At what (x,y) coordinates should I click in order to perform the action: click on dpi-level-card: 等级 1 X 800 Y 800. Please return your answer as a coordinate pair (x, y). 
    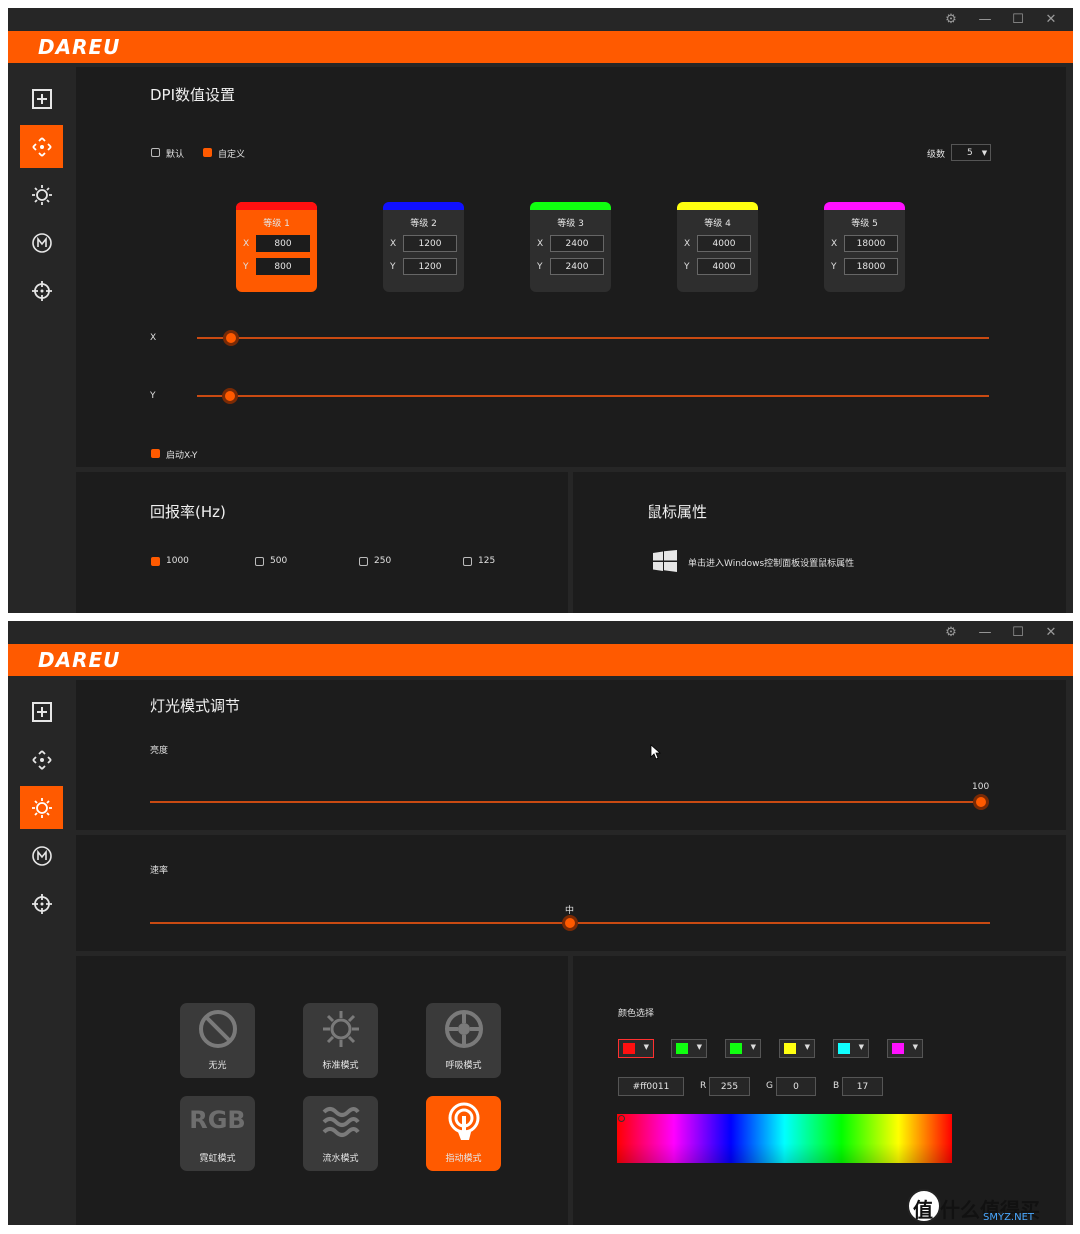
    Looking at the image, I should click on (276, 247).